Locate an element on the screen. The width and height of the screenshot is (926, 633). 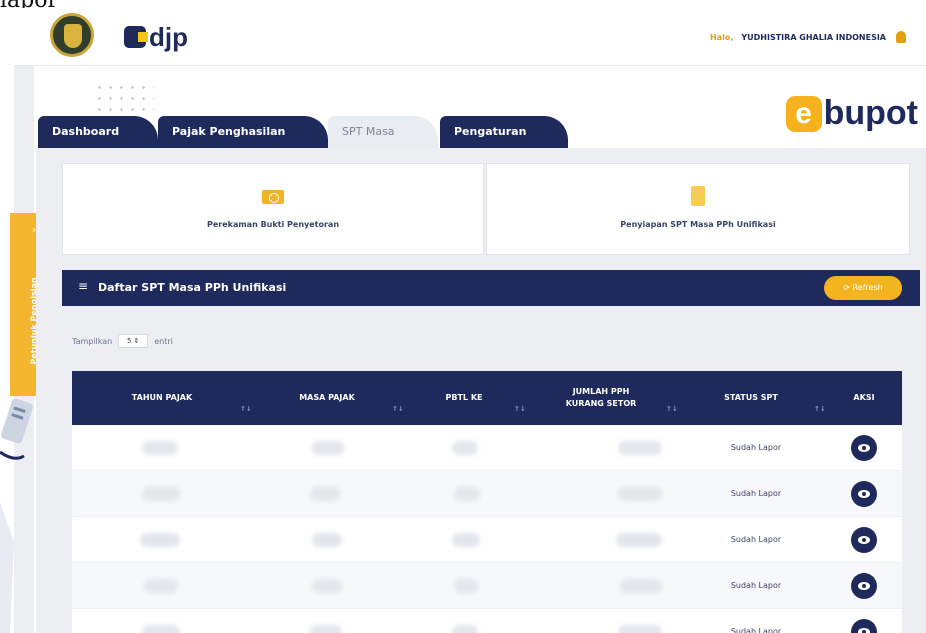
column-label: AKSI is located at coordinates (864, 397).